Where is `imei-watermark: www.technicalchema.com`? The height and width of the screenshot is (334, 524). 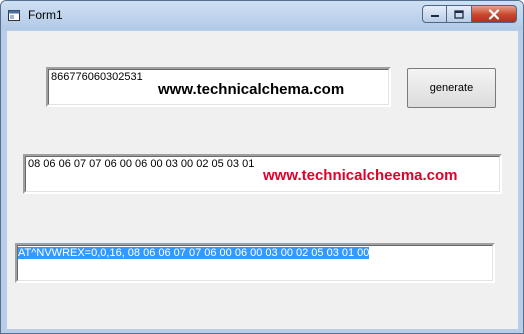
imei-watermark: www.technicalchema.com is located at coordinates (251, 89).